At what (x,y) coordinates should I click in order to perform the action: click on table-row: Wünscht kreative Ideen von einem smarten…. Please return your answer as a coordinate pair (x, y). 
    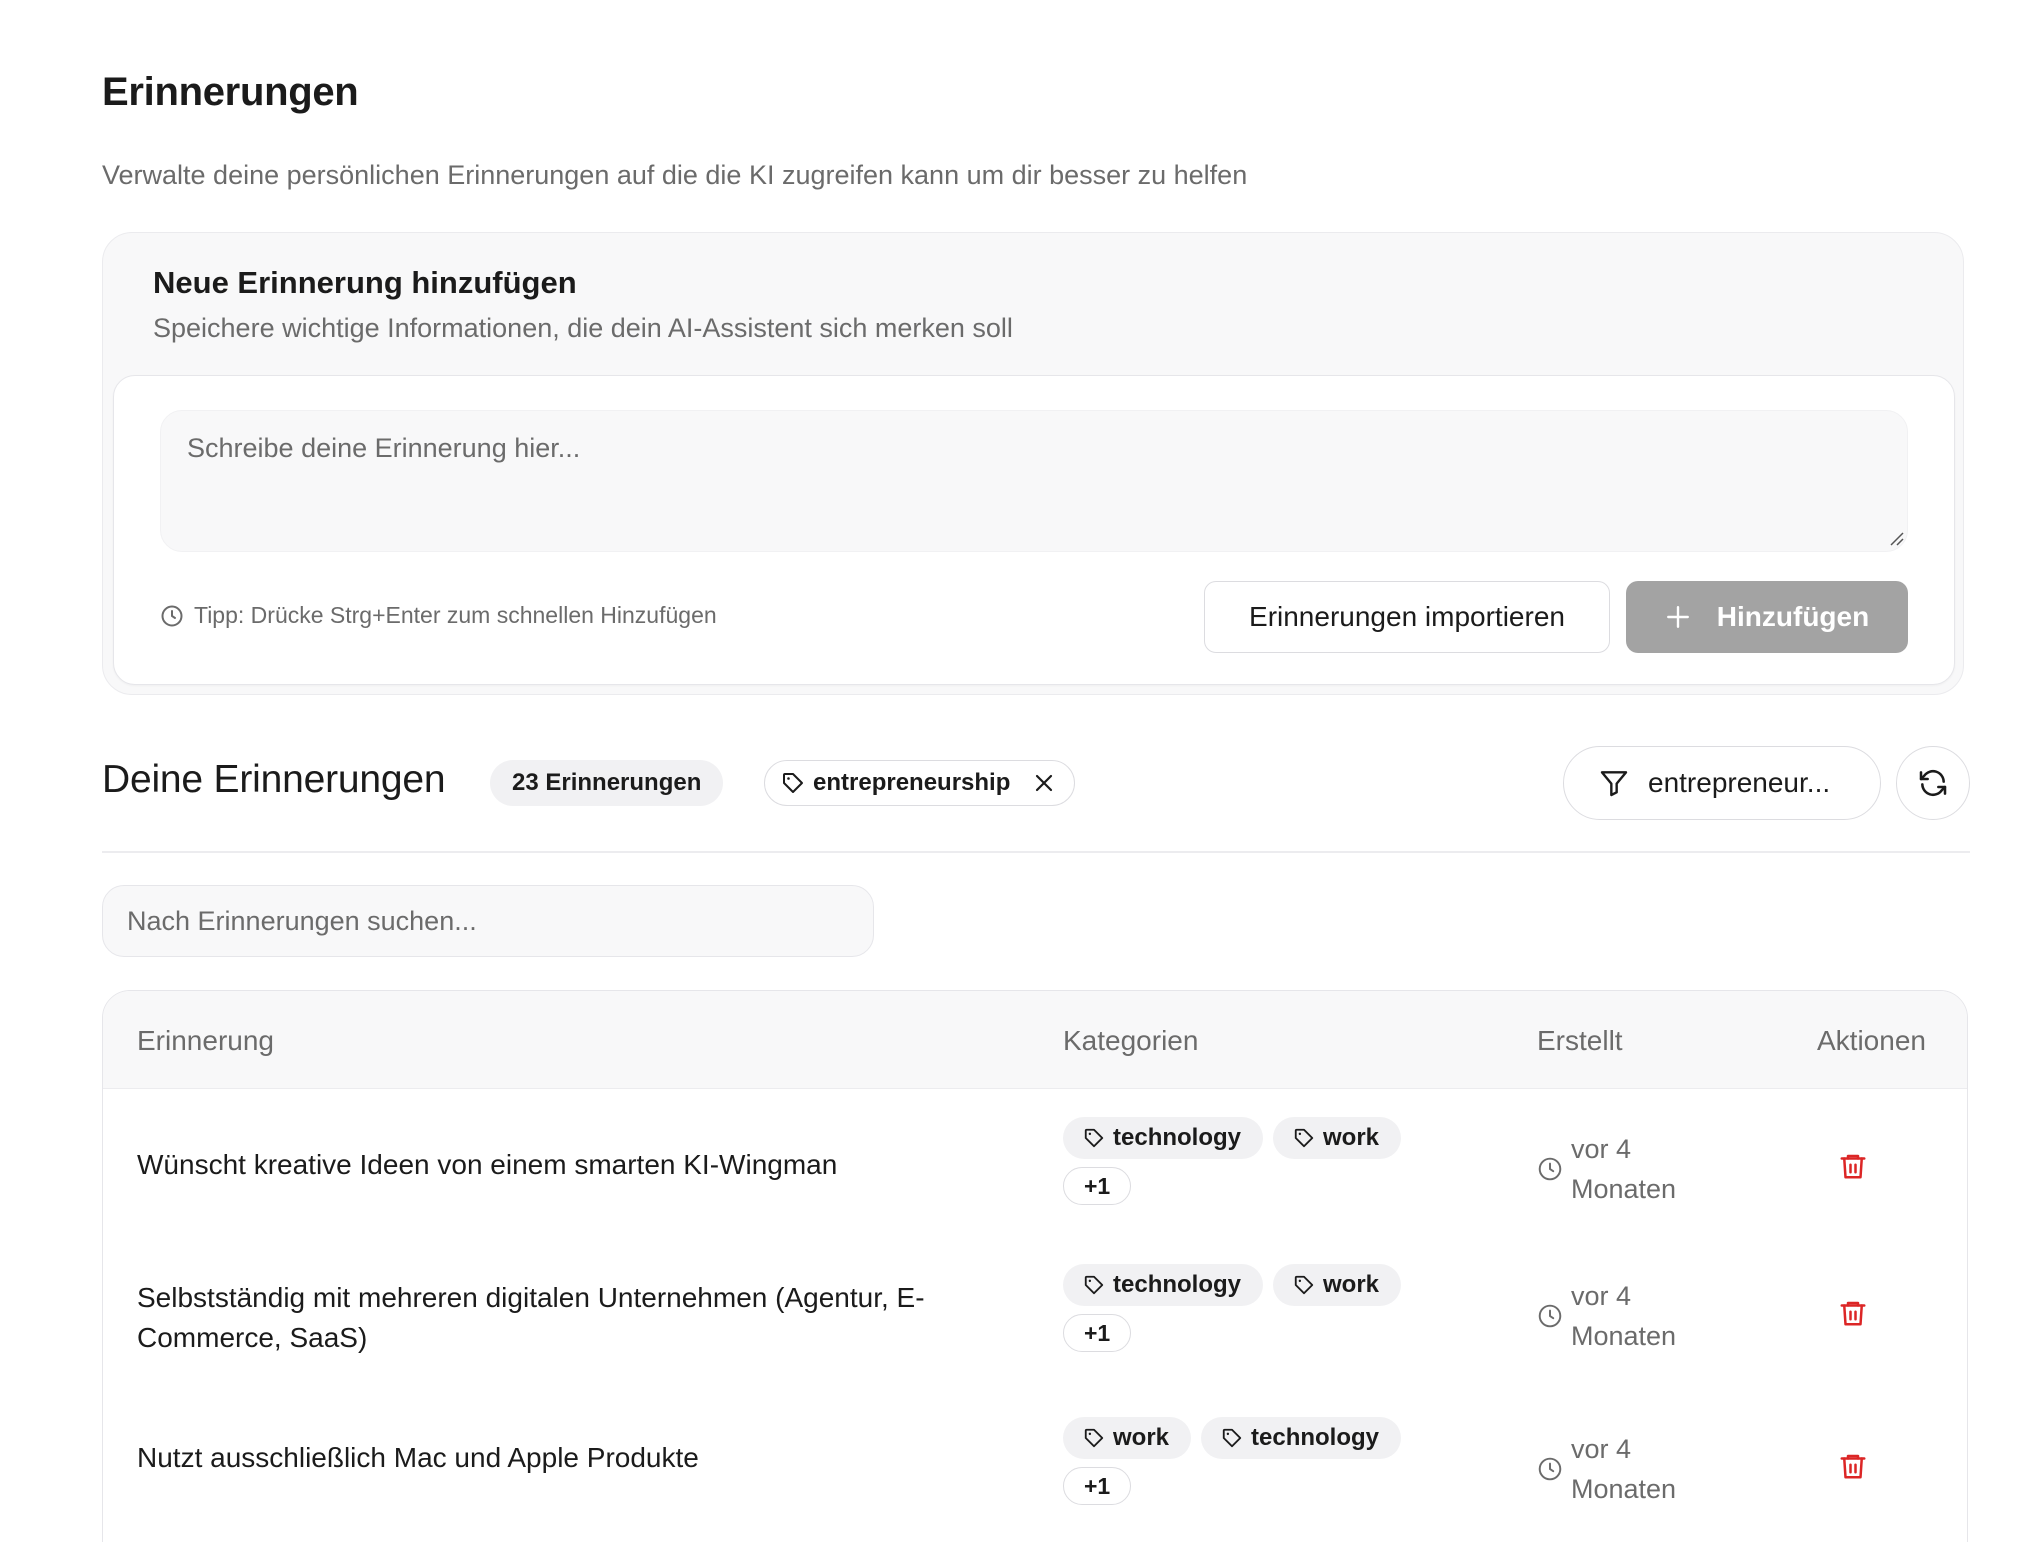
    Looking at the image, I should click on (1035, 1165).